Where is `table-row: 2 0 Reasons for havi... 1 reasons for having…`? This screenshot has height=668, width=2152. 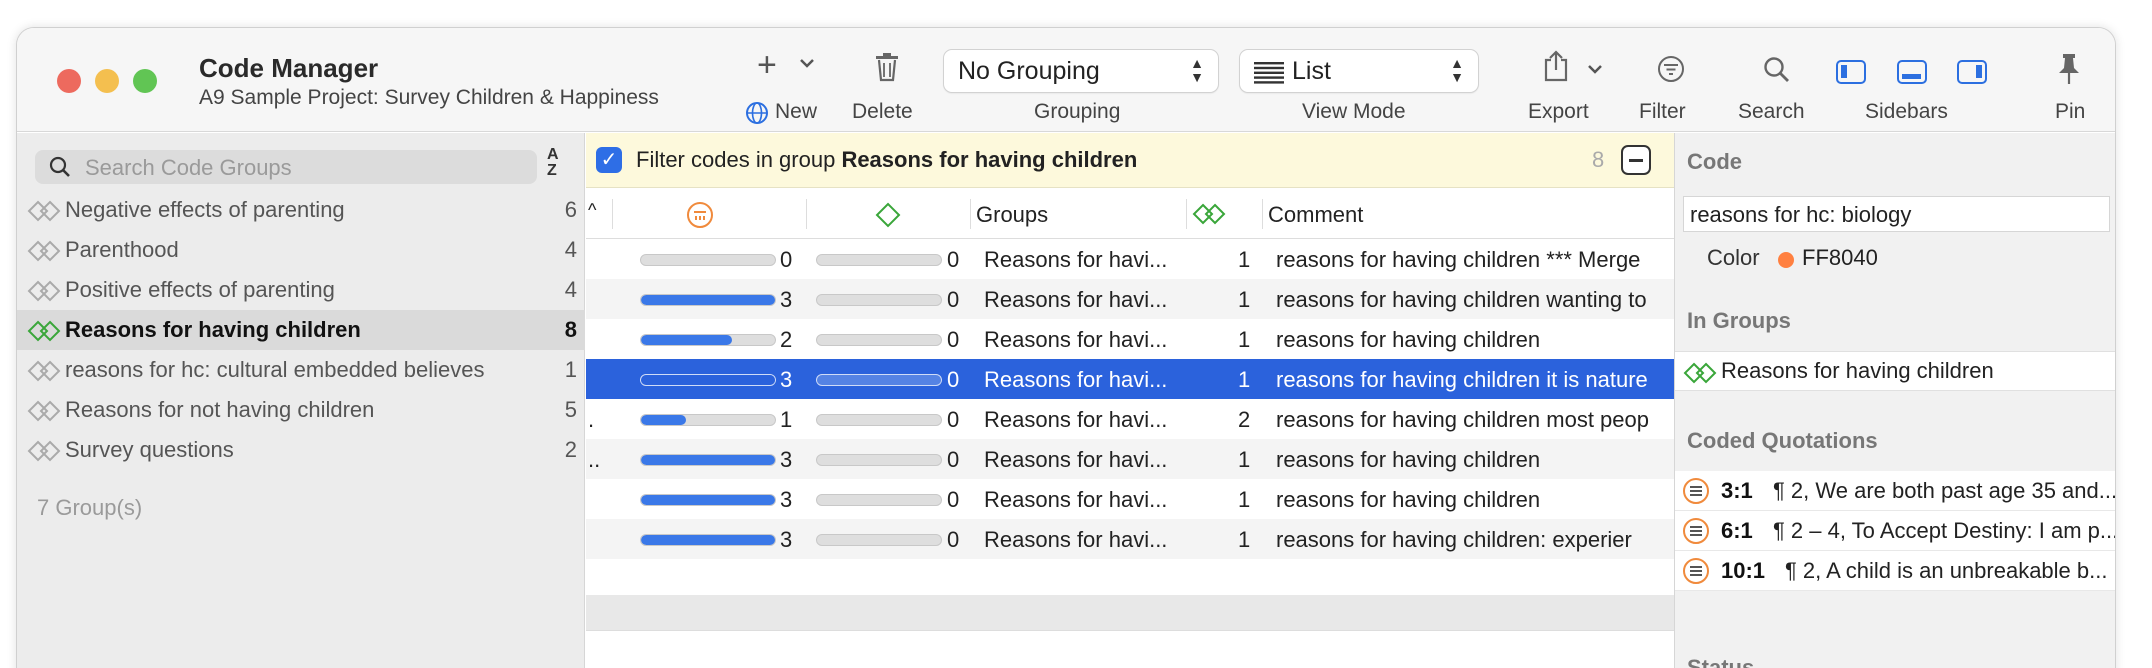 table-row: 2 0 Reasons for havi... 1 reasons for having… is located at coordinates (1130, 339).